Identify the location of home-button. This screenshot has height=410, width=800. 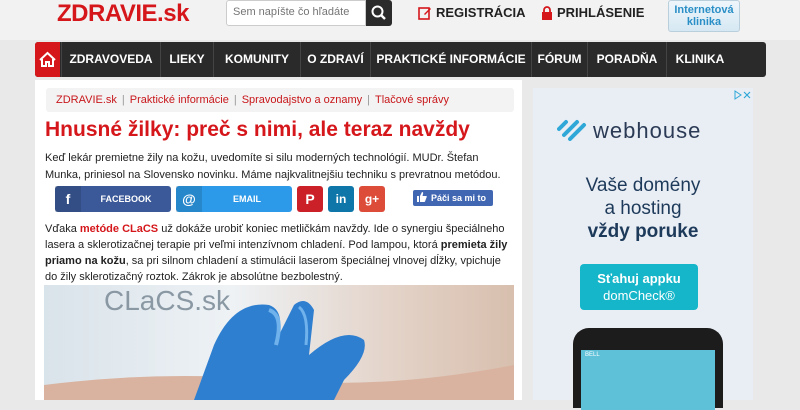
(47, 59).